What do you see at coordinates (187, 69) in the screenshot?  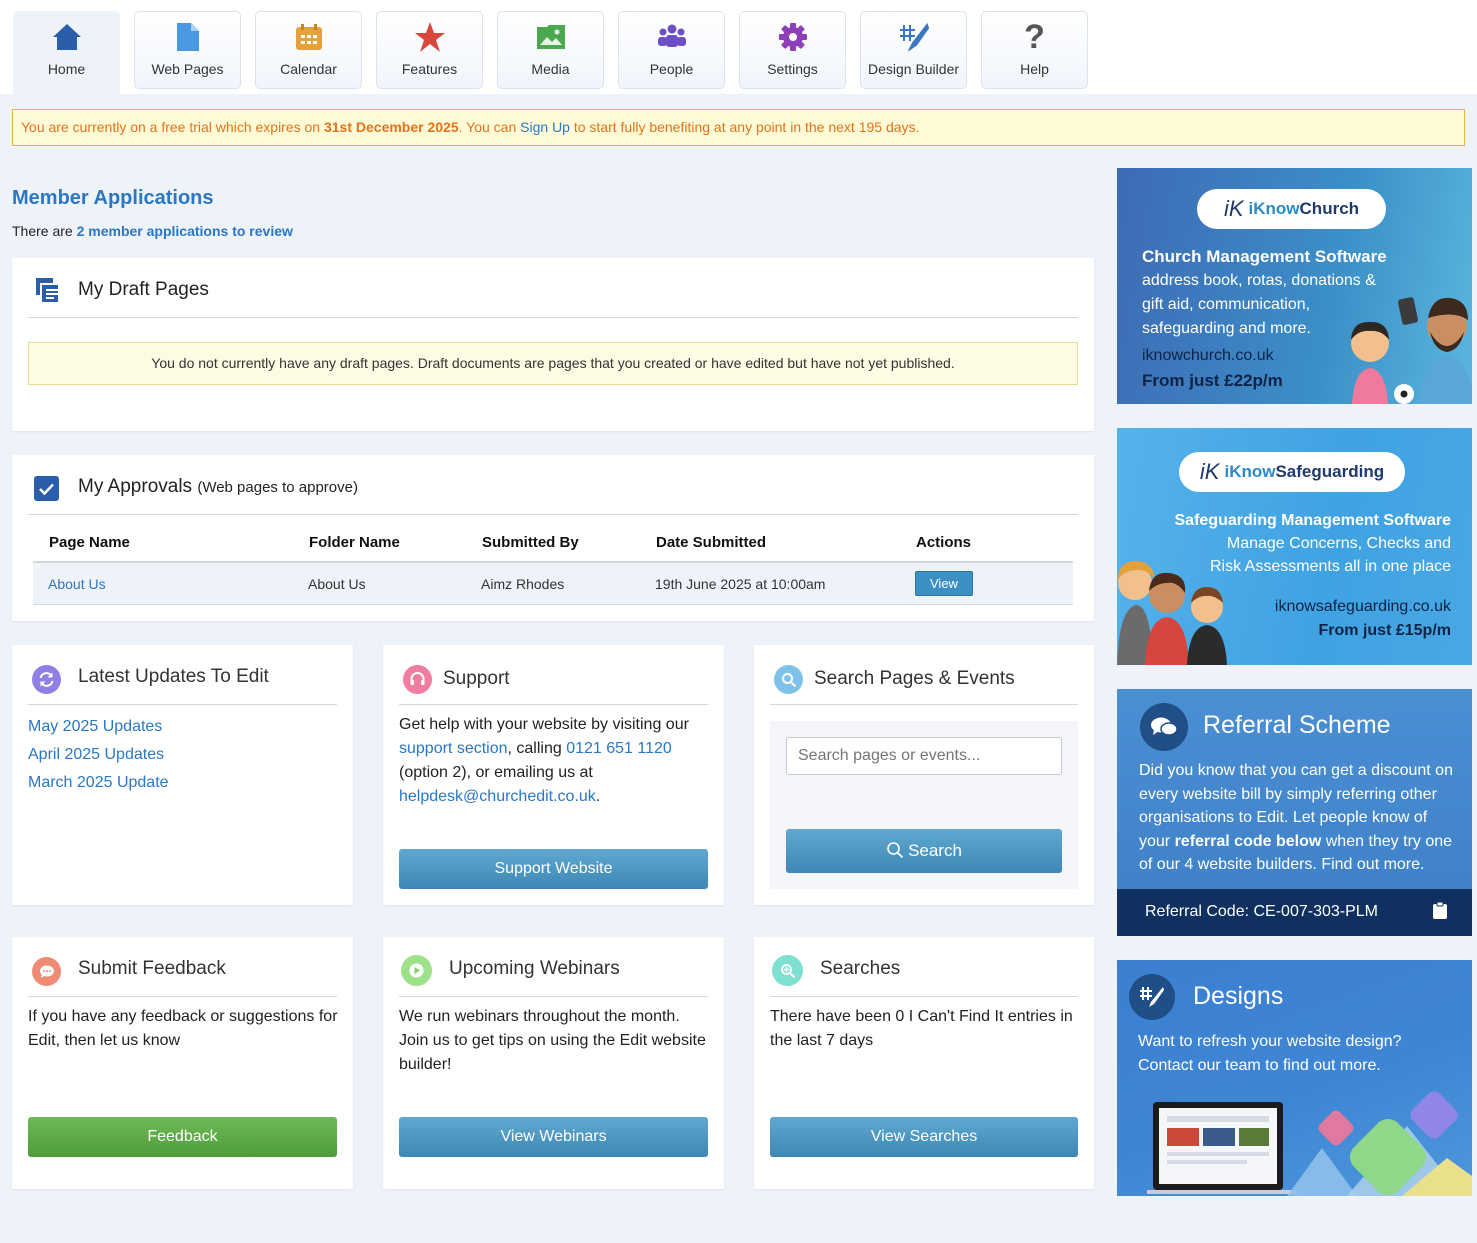 I see `tab-label: Web Pages` at bounding box center [187, 69].